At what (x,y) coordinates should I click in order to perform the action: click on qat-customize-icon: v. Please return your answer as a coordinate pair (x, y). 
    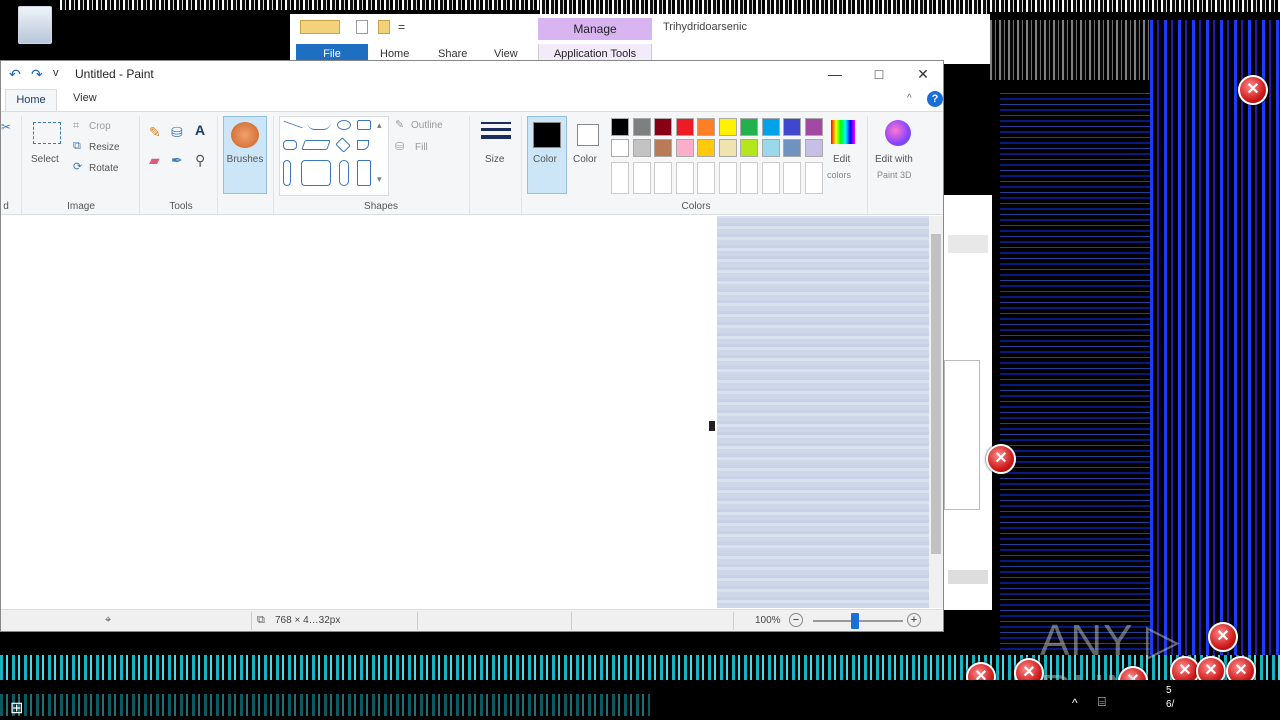
    Looking at the image, I should click on (56, 73).